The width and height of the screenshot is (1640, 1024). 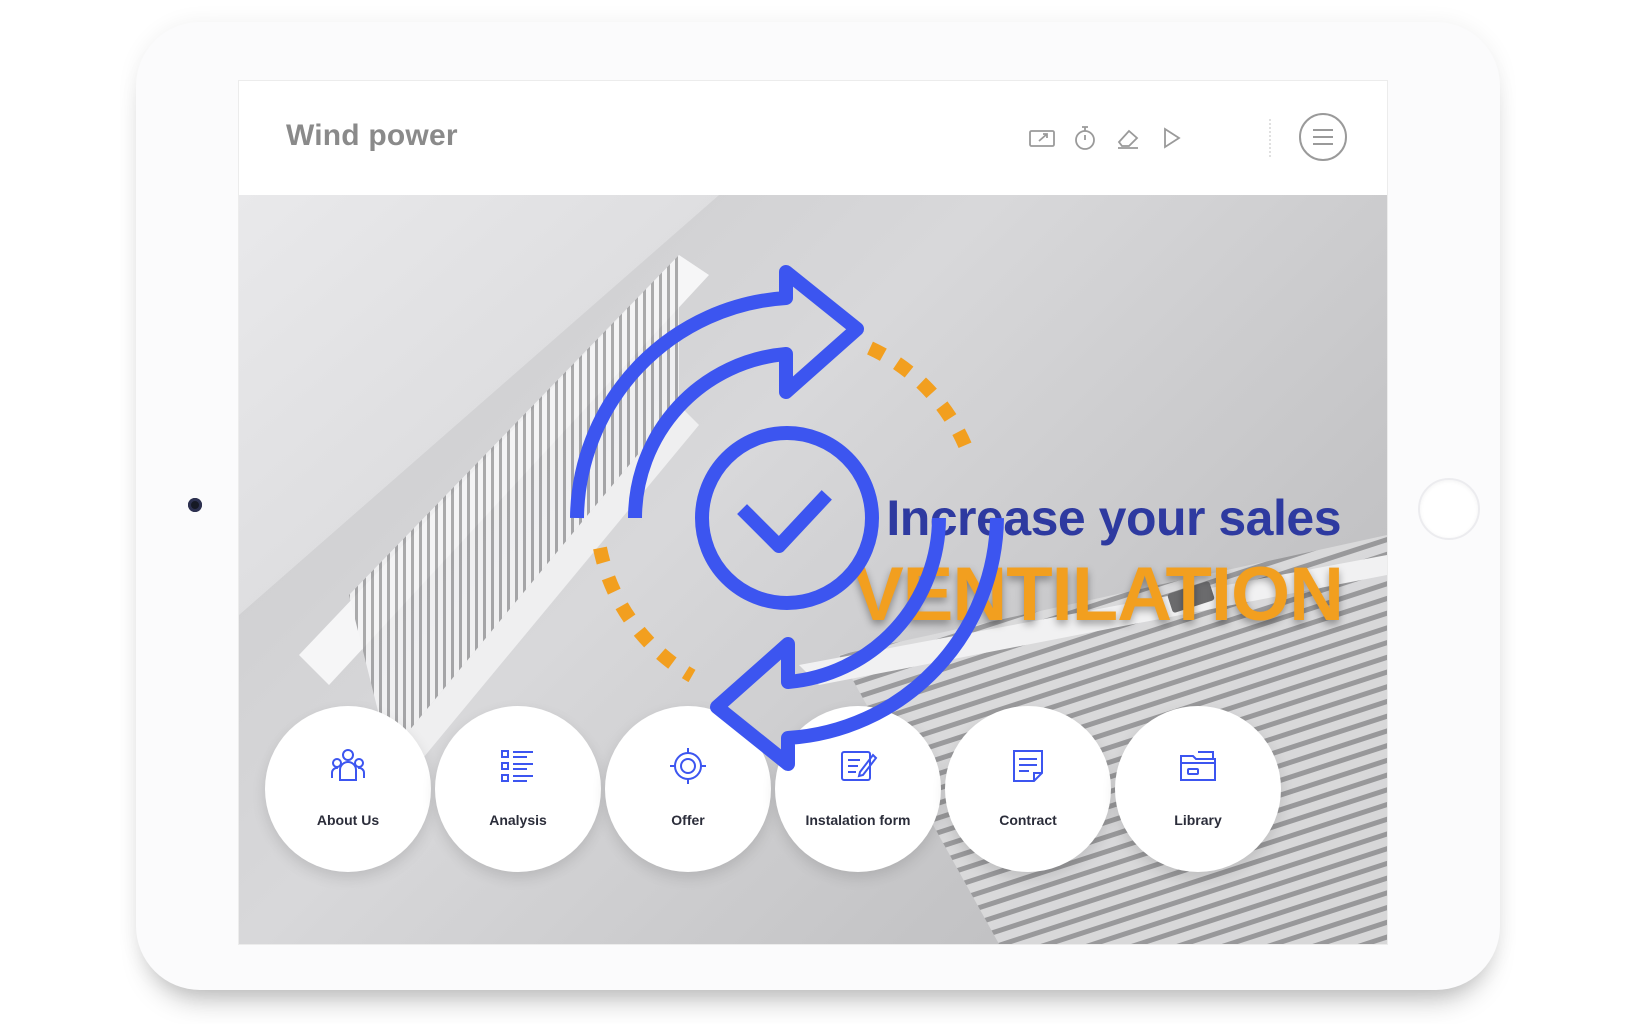 What do you see at coordinates (1198, 820) in the screenshot?
I see `nav-label: Library` at bounding box center [1198, 820].